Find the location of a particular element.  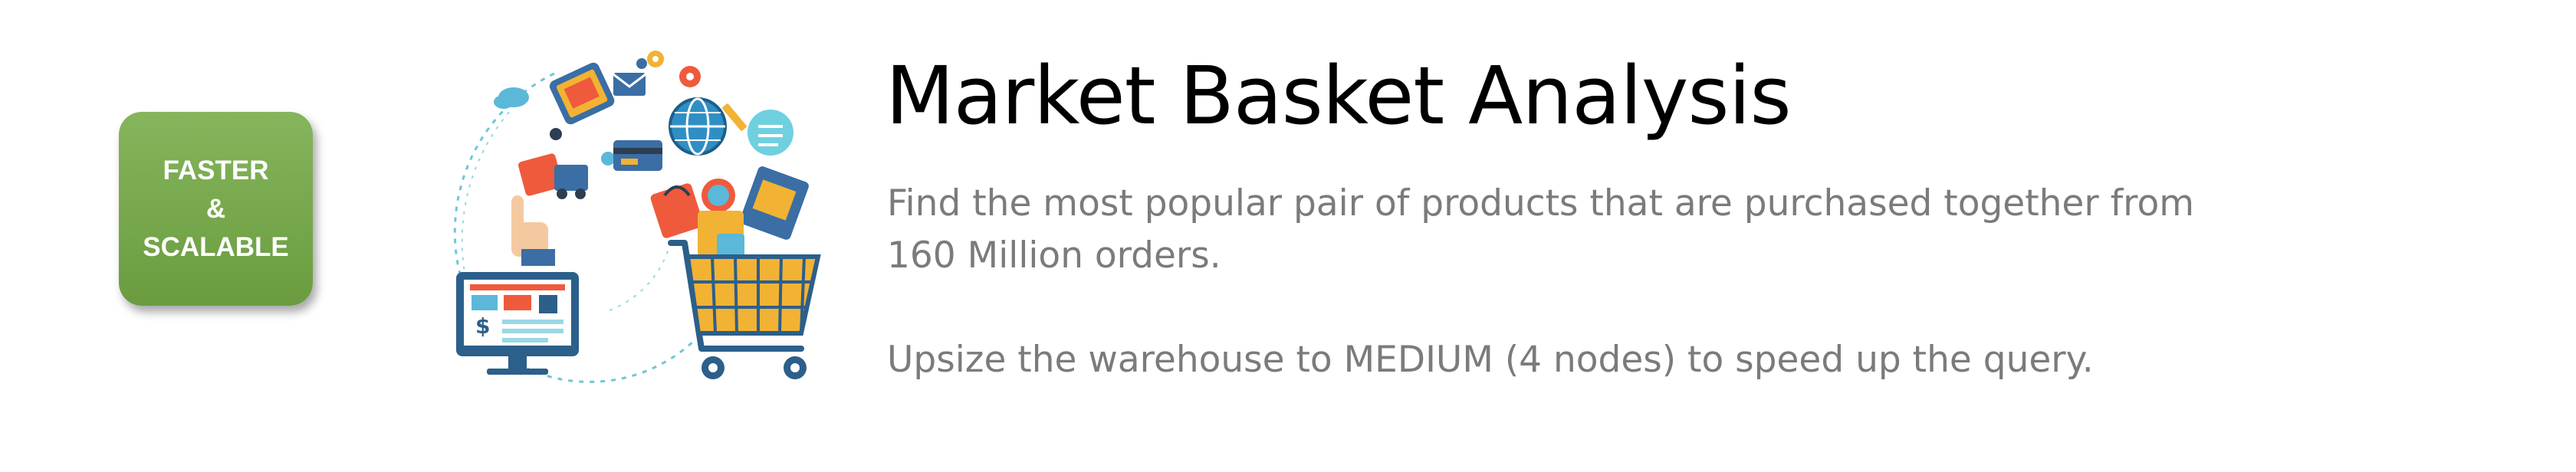

shopping-ecommerce-icon: $ is located at coordinates (640, 219).